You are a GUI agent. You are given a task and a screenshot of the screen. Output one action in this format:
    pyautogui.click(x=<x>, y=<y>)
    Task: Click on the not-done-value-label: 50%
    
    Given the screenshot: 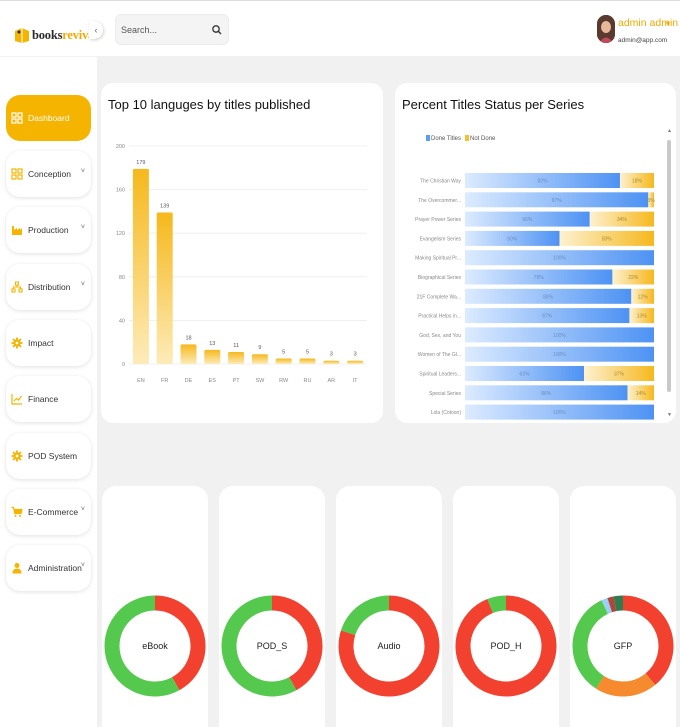 What is the action you would take?
    pyautogui.click(x=607, y=239)
    